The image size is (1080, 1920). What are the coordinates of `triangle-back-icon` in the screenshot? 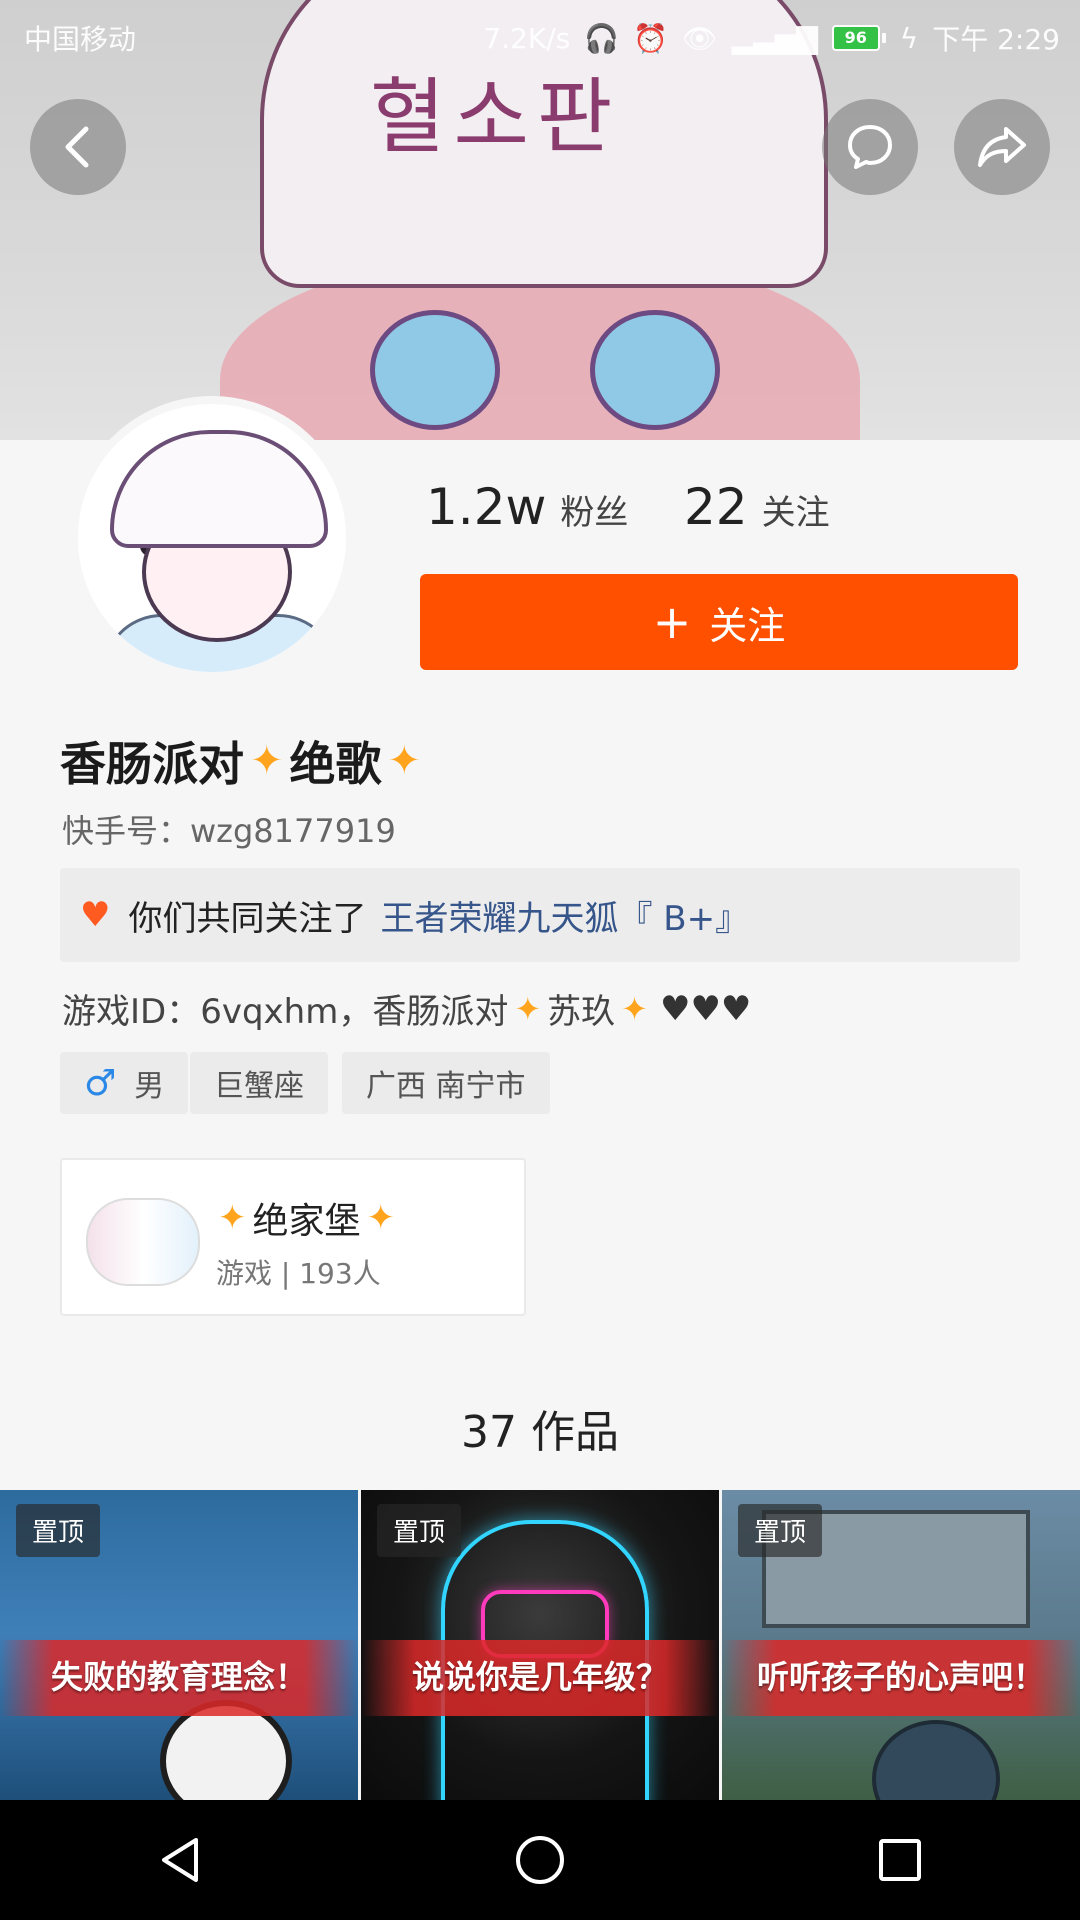 It's located at (180, 1860).